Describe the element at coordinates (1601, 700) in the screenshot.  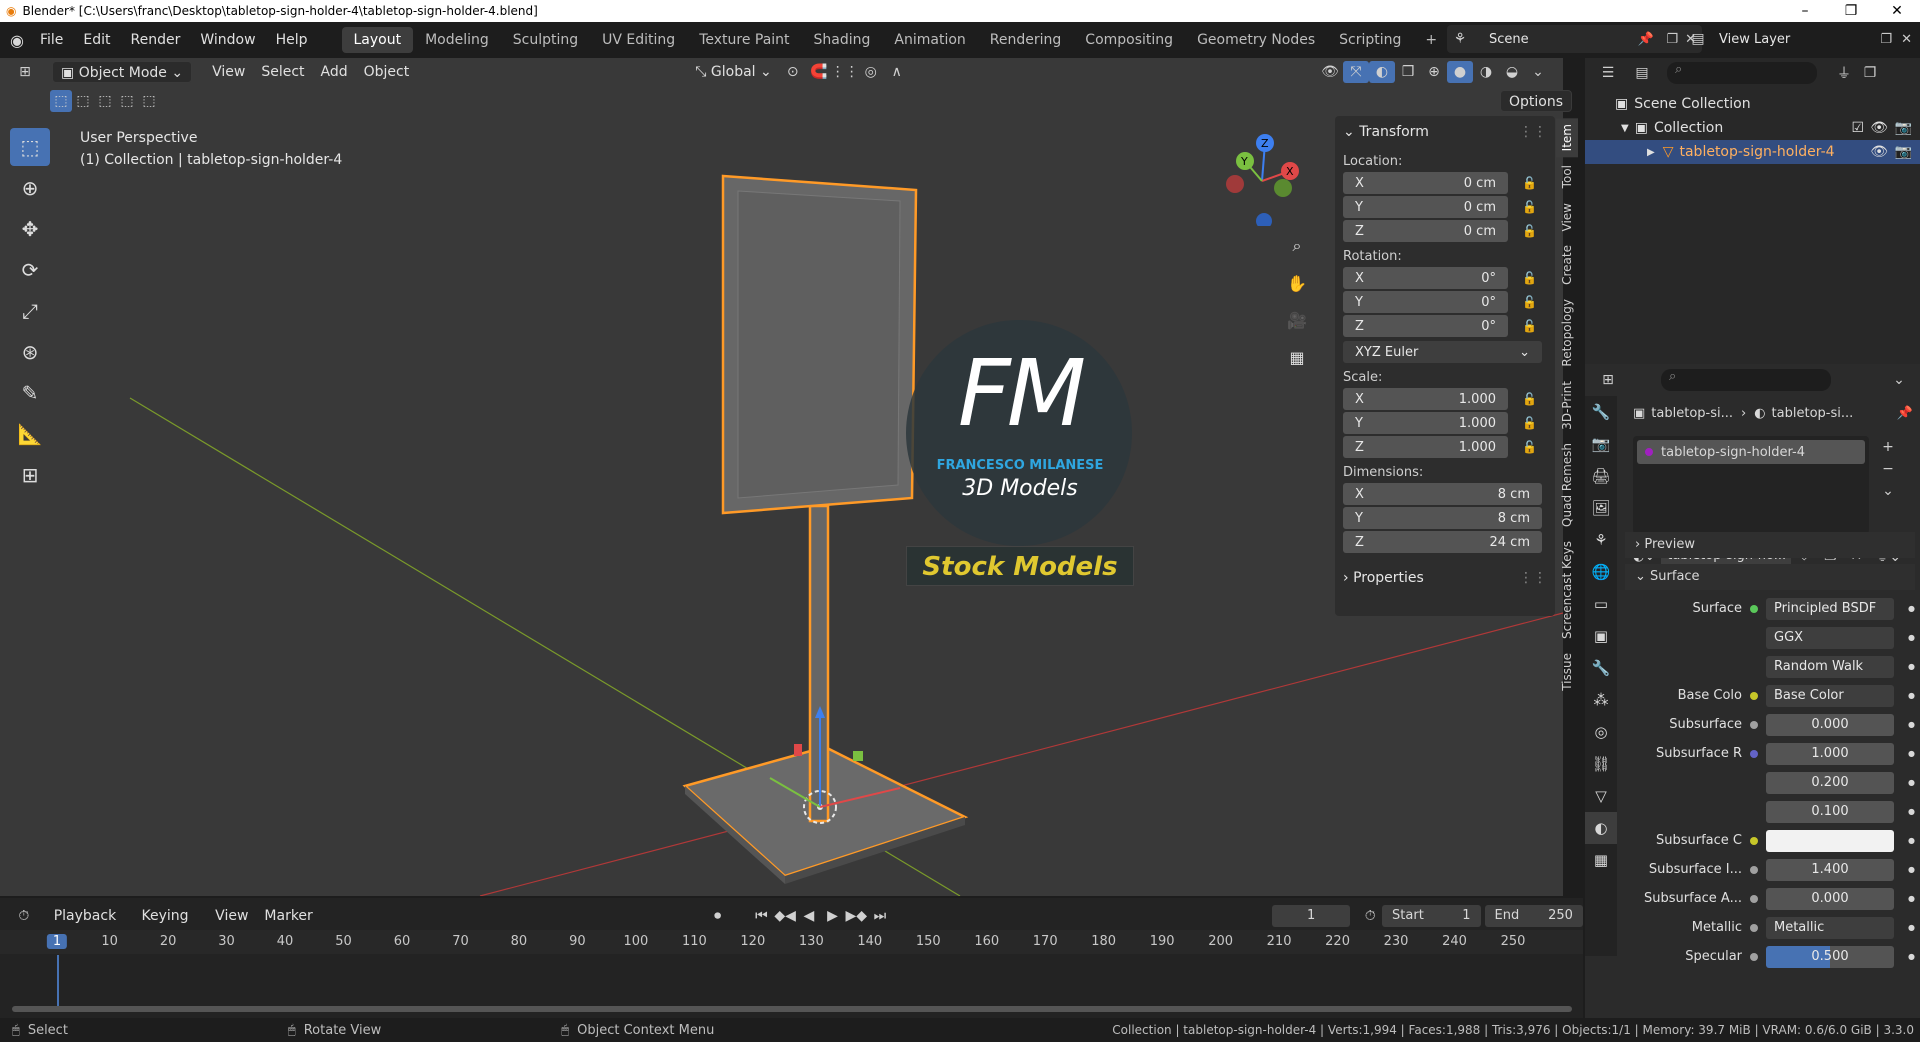
I see `particles-tab-icon: ⁂` at that location.